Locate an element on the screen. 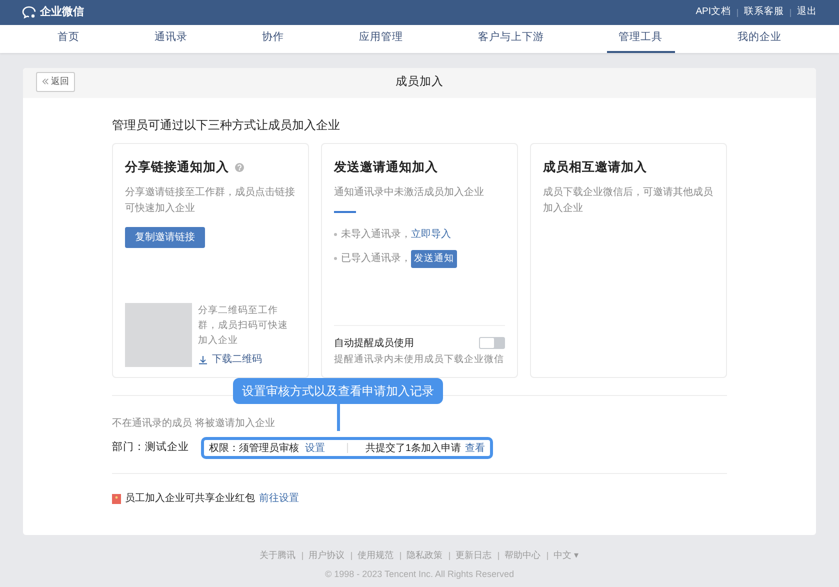 This screenshot has width=839, height=587. card-title: 分享链接通知加入 is located at coordinates (177, 167).